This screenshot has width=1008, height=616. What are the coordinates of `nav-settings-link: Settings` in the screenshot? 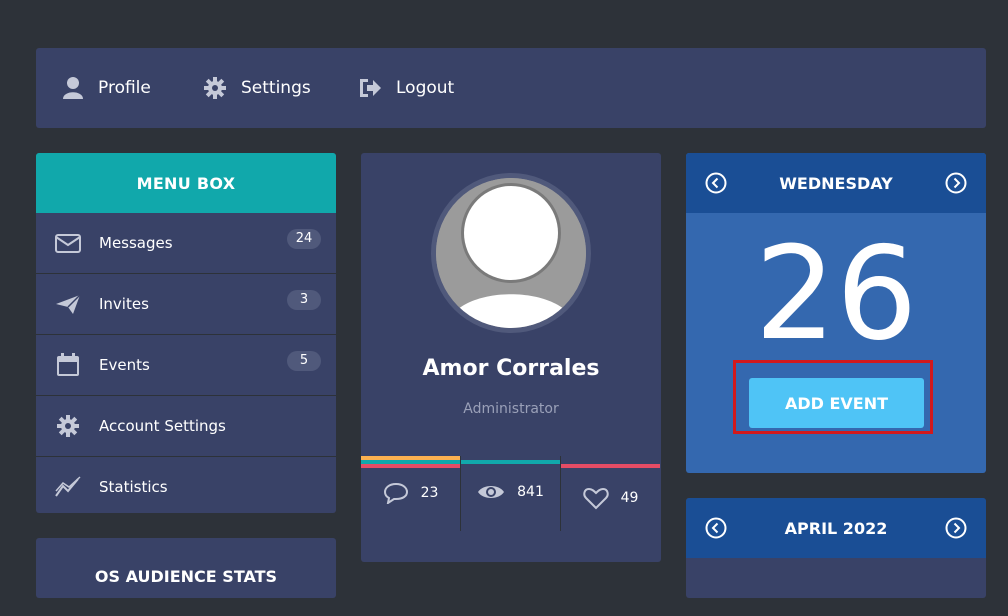 It's located at (257, 88).